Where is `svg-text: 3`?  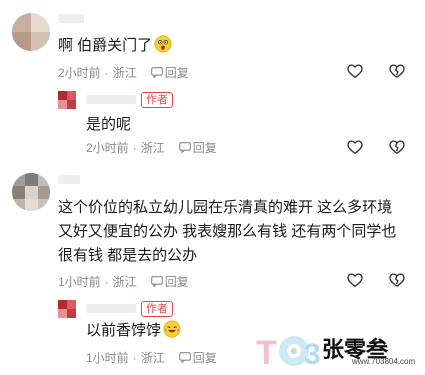
svg-text: 3 is located at coordinates (312, 354).